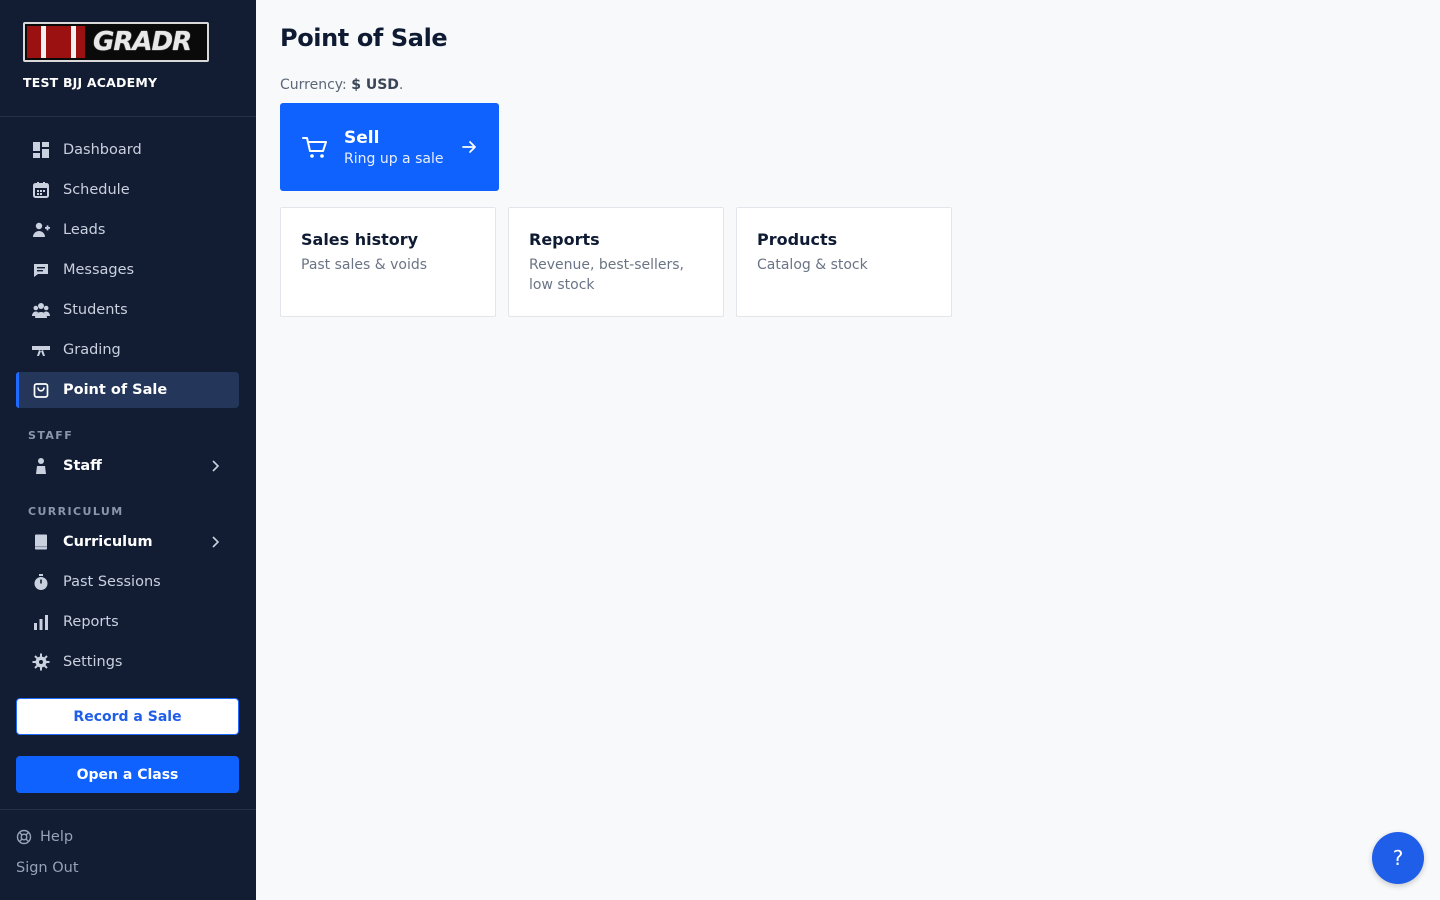 Image resolution: width=1440 pixels, height=900 pixels. I want to click on cart-icon, so click(314, 147).